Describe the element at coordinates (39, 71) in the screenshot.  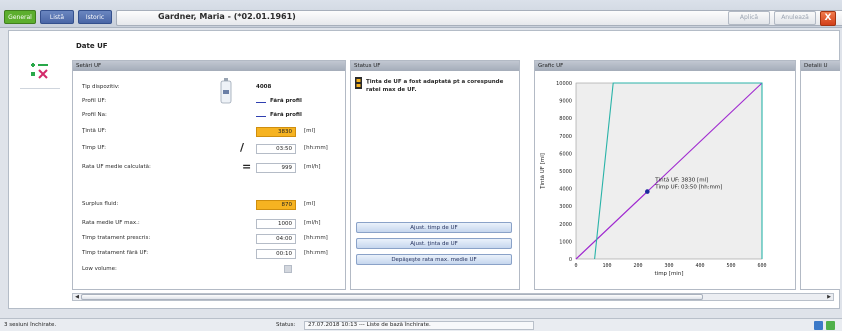
I see `uf-data-icon` at that location.